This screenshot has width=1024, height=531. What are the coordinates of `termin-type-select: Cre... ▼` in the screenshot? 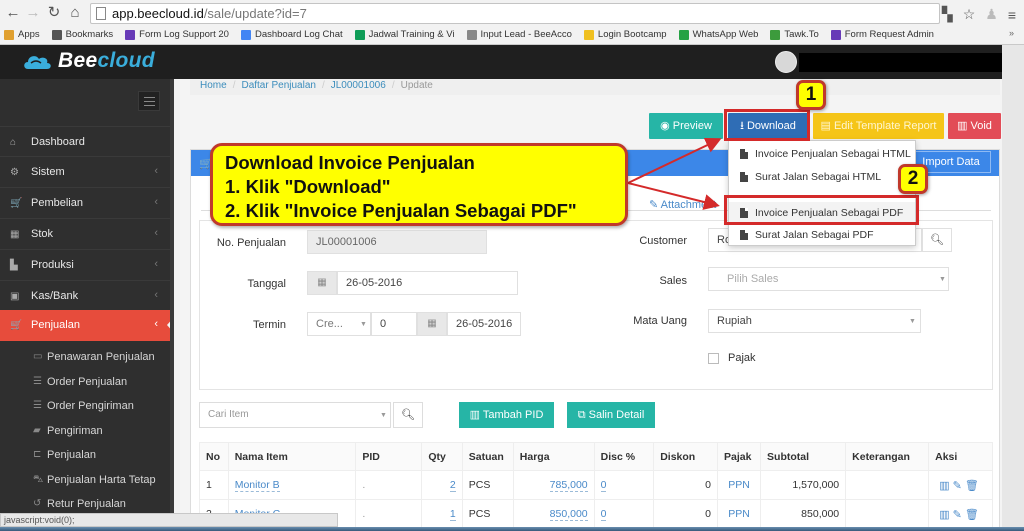 It's located at (339, 324).